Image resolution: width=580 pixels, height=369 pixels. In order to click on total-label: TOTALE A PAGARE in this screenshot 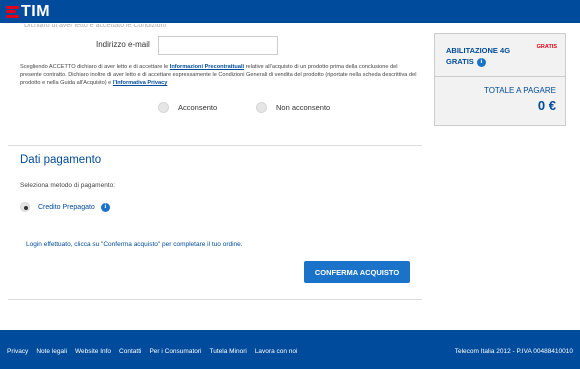, I will do `click(519, 90)`.